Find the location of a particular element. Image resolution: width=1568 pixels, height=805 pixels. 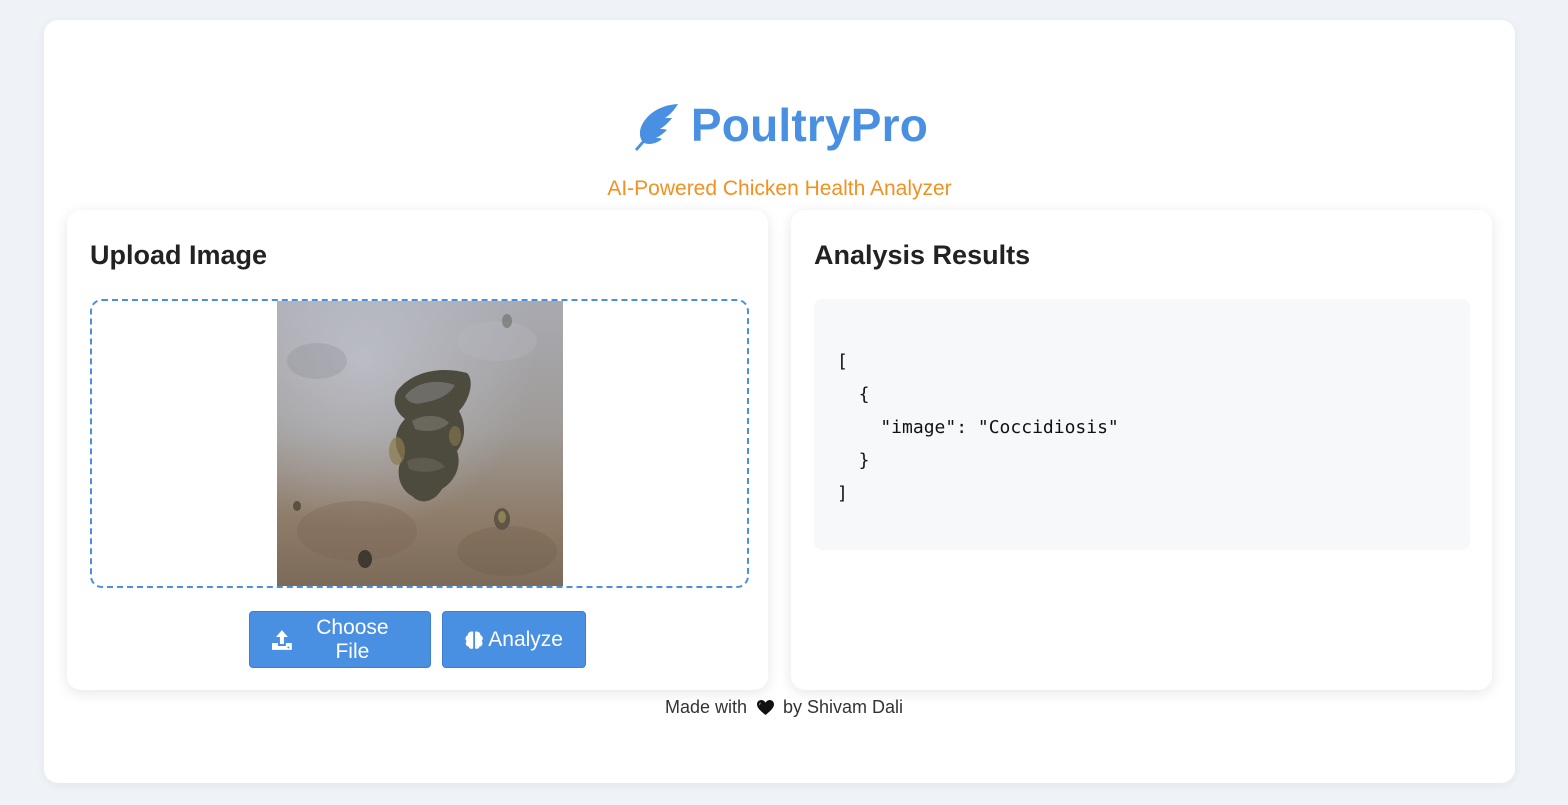

app-header: PoultryPro is located at coordinates (779, 125).